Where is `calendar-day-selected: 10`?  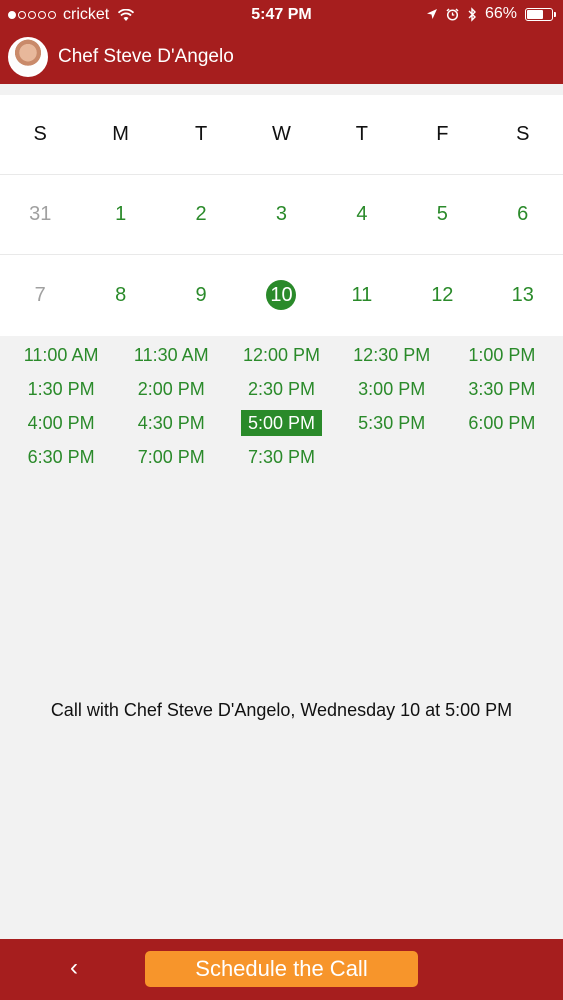 calendar-day-selected: 10 is located at coordinates (281, 295).